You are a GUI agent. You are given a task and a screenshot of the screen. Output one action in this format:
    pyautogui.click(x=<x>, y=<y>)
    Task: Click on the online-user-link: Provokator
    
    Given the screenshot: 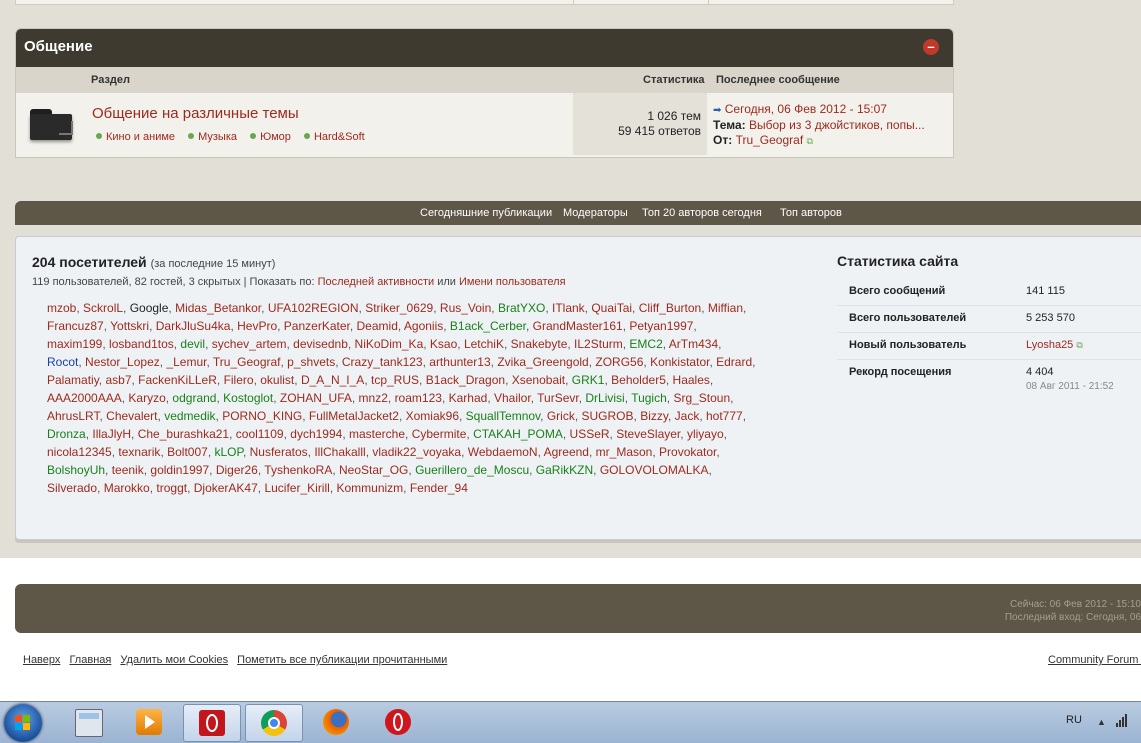 What is the action you would take?
    pyautogui.click(x=687, y=452)
    